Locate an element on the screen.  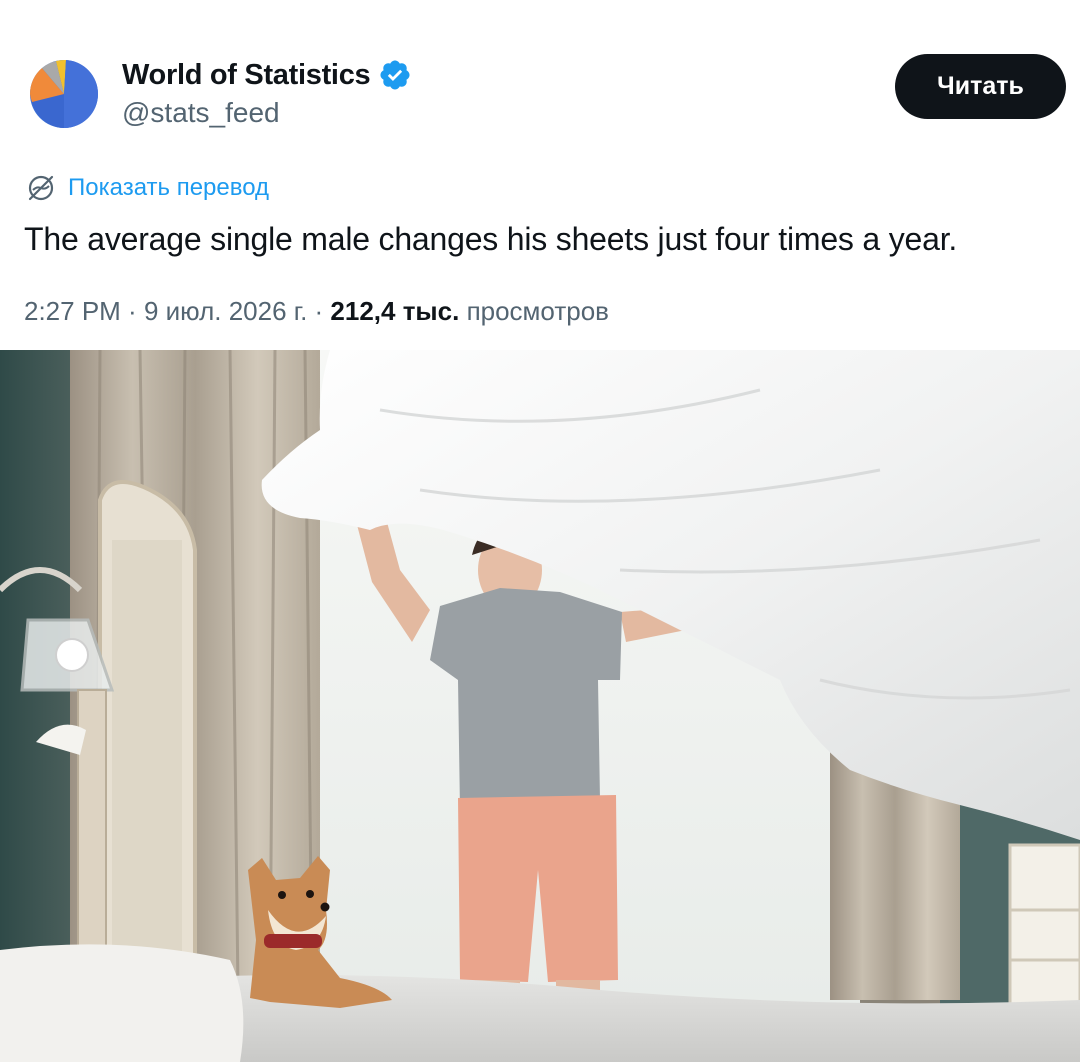
views-label: просмотров is located at coordinates (537, 311).